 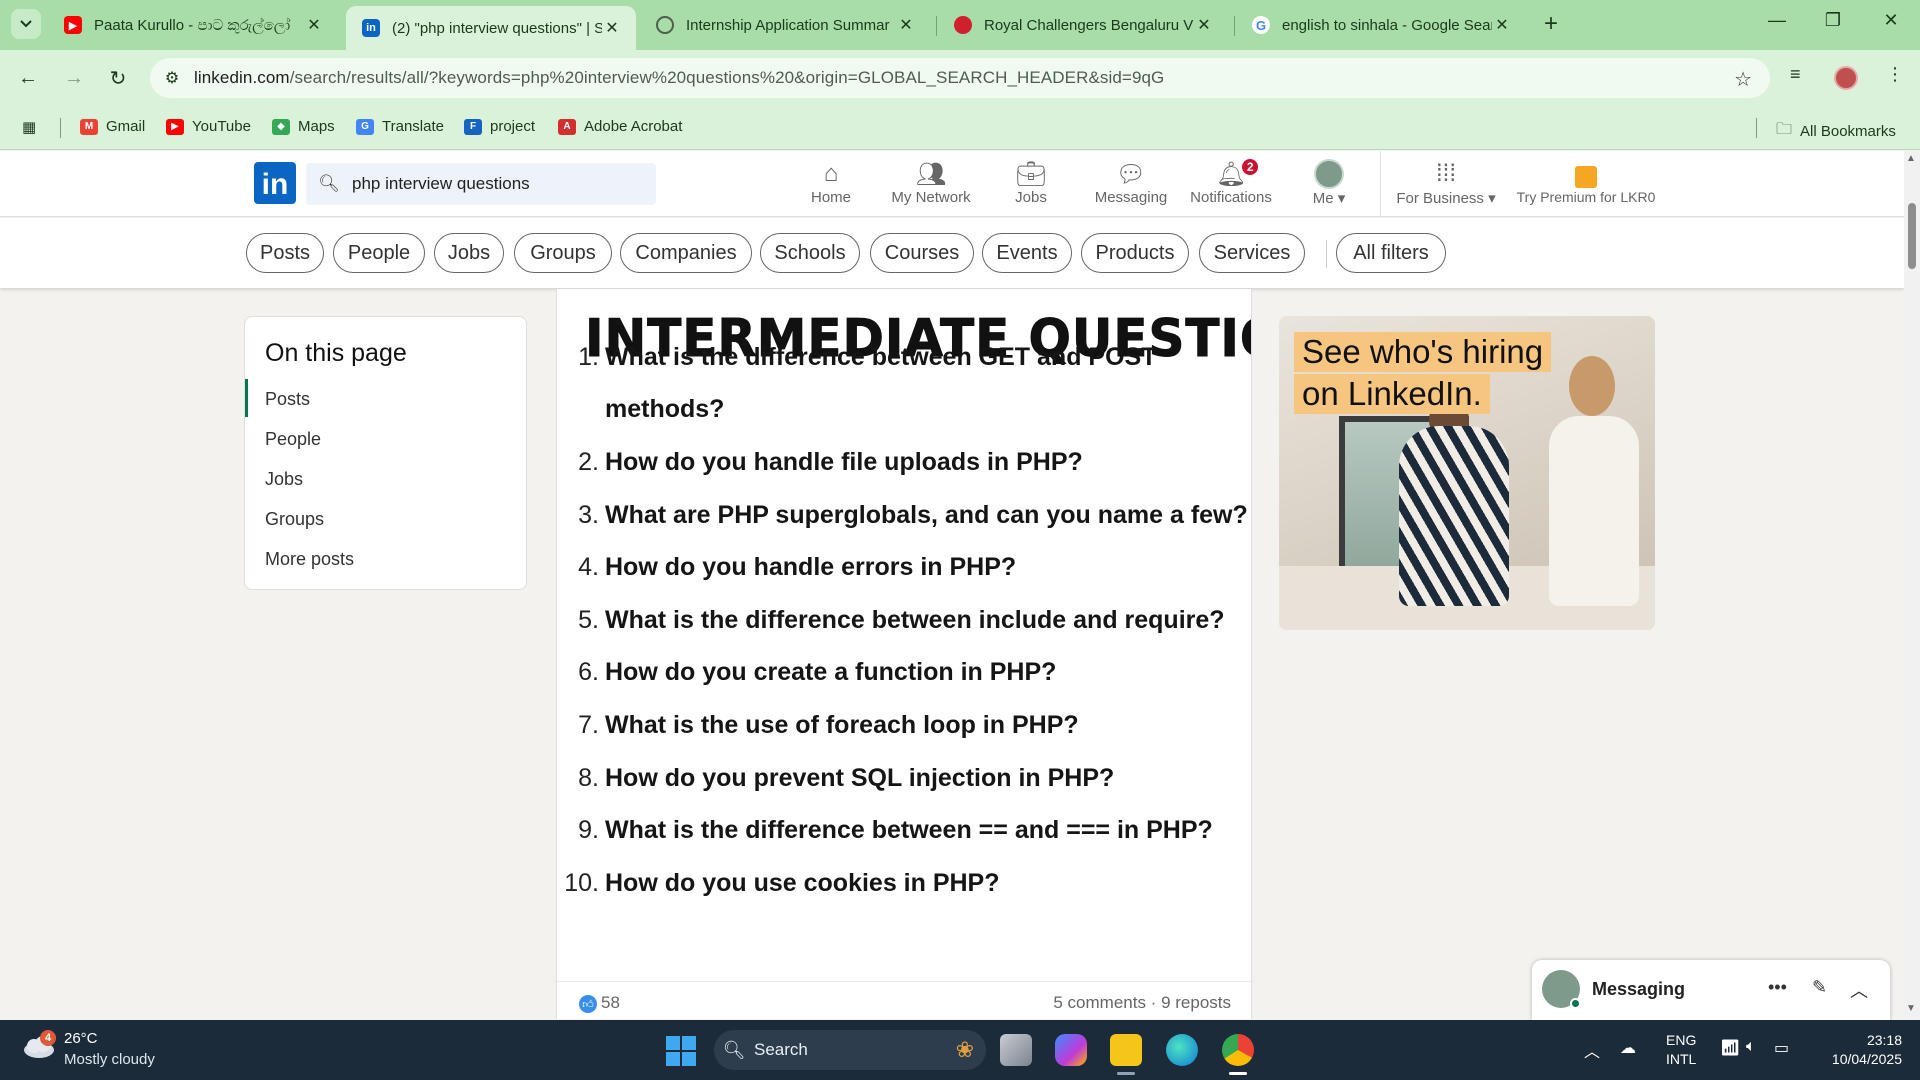 What do you see at coordinates (365, 126) in the screenshot?
I see `translate-icon: G` at bounding box center [365, 126].